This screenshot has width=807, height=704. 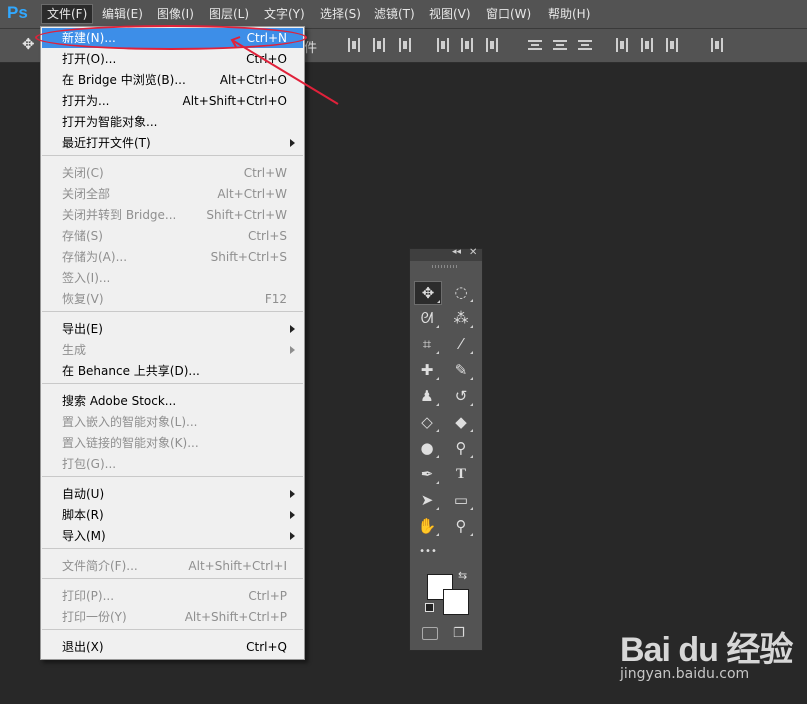 I want to click on file-menu-item: 打印(P)... Ctrl+P, so click(x=172, y=596).